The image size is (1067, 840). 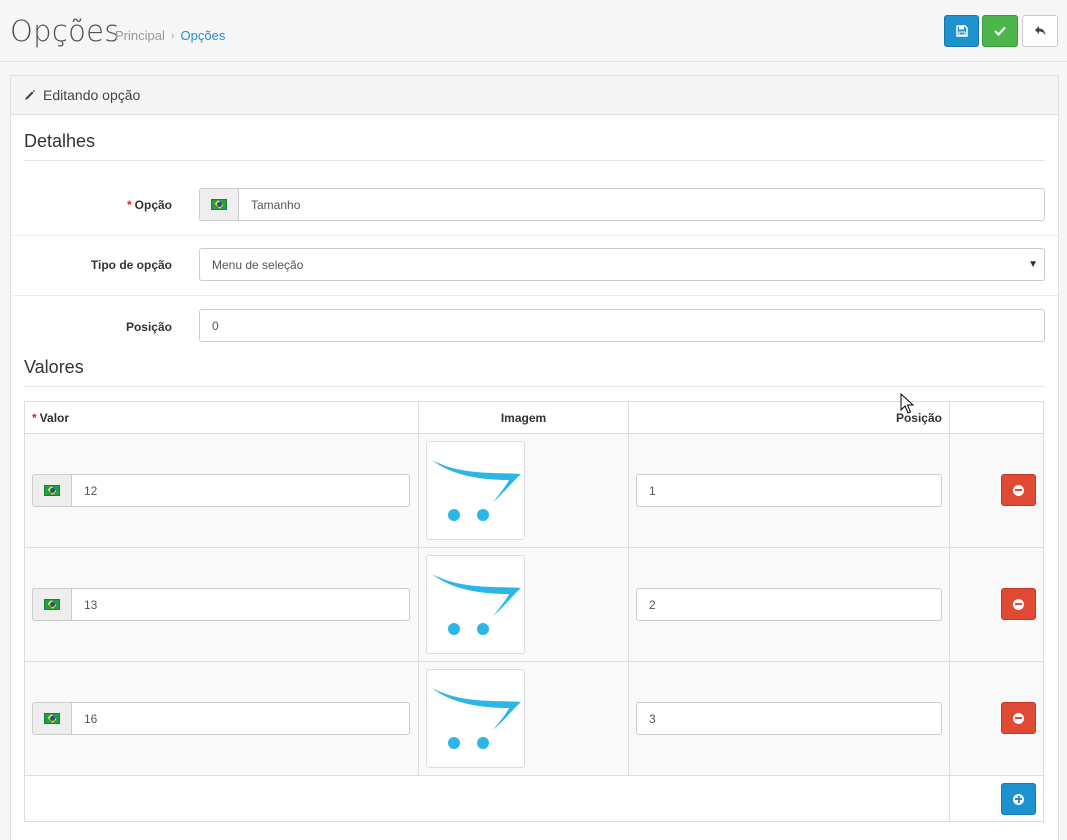 What do you see at coordinates (240, 604) in the screenshot?
I see `value-name-input: 13` at bounding box center [240, 604].